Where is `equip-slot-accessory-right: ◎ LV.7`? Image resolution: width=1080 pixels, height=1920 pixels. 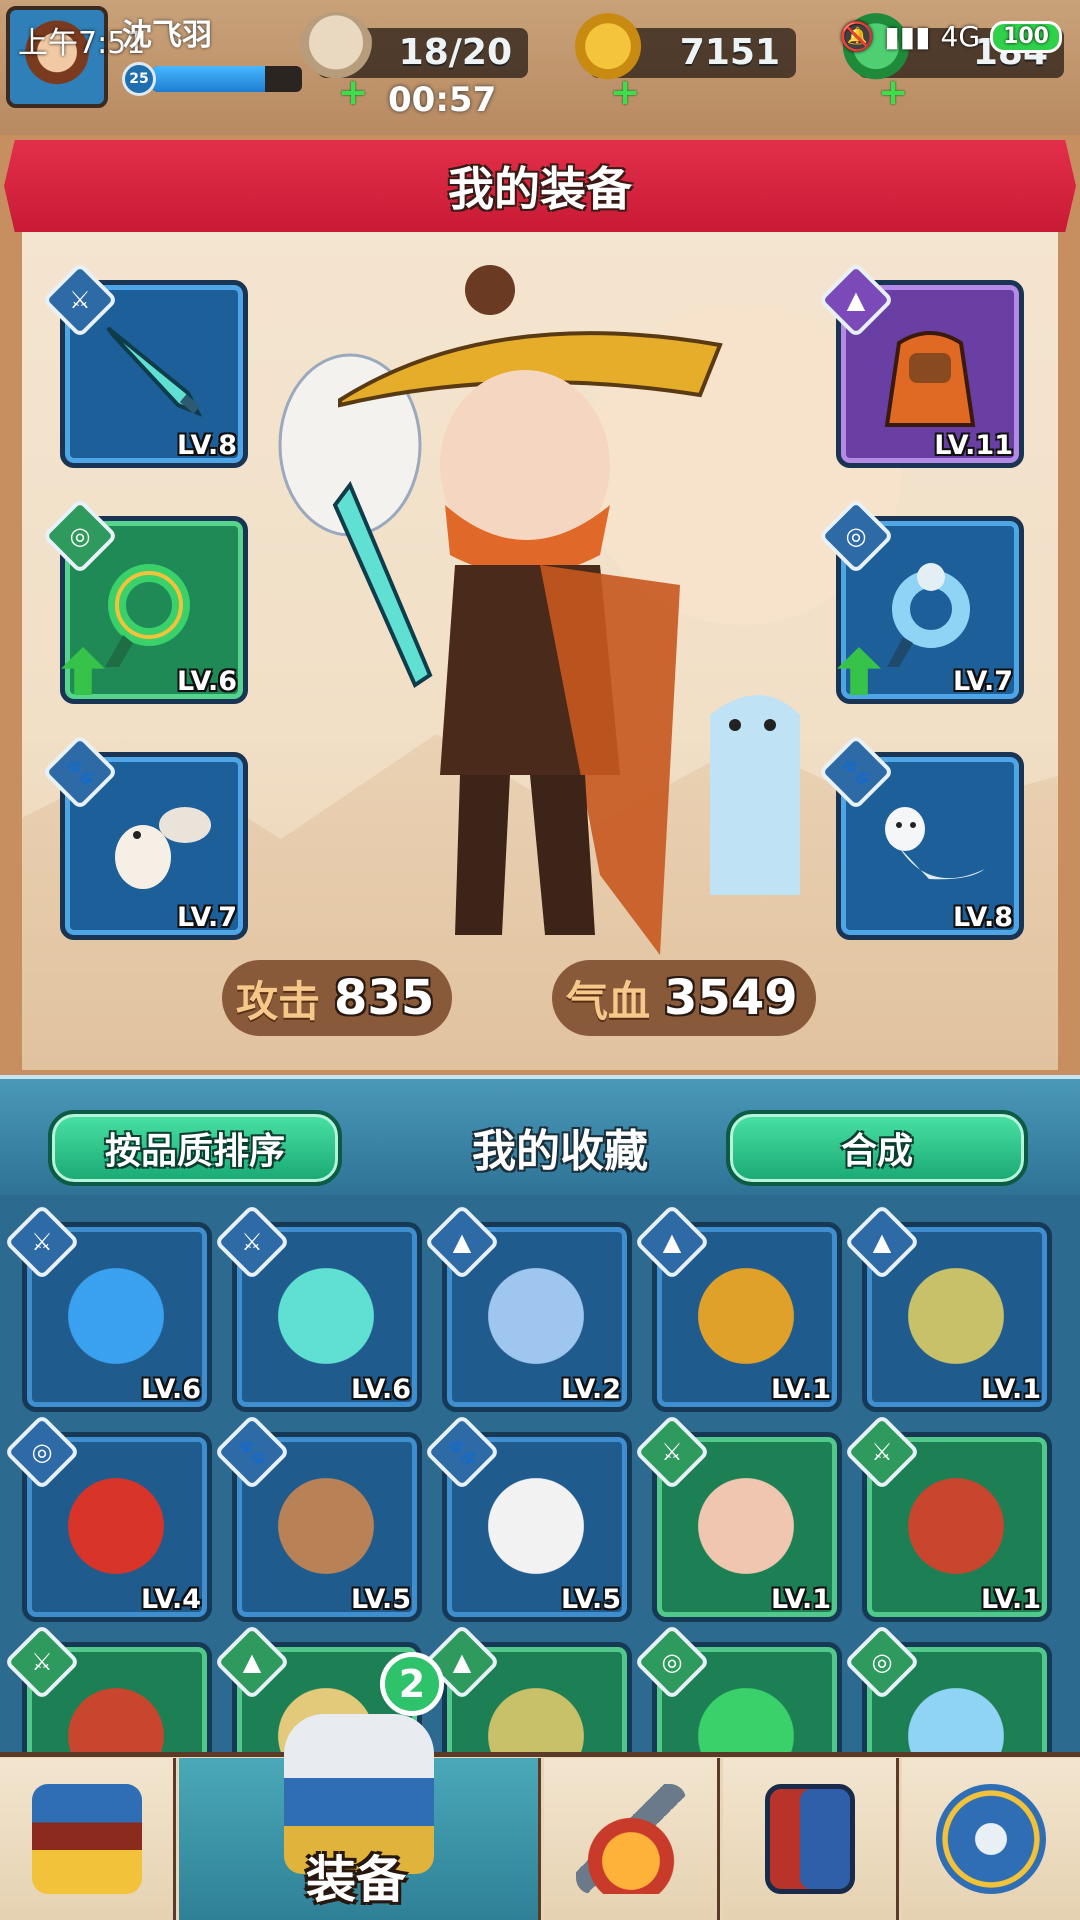 equip-slot-accessory-right: ◎ LV.7 is located at coordinates (920, 600).